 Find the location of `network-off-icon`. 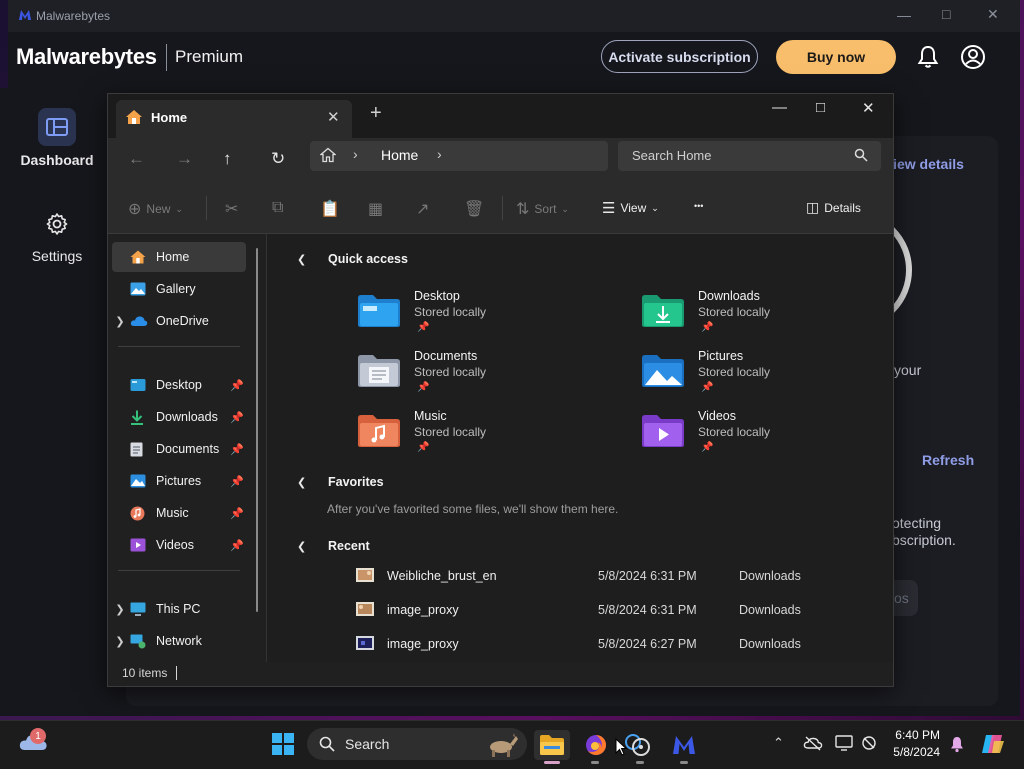

network-off-icon is located at coordinates (869, 743).